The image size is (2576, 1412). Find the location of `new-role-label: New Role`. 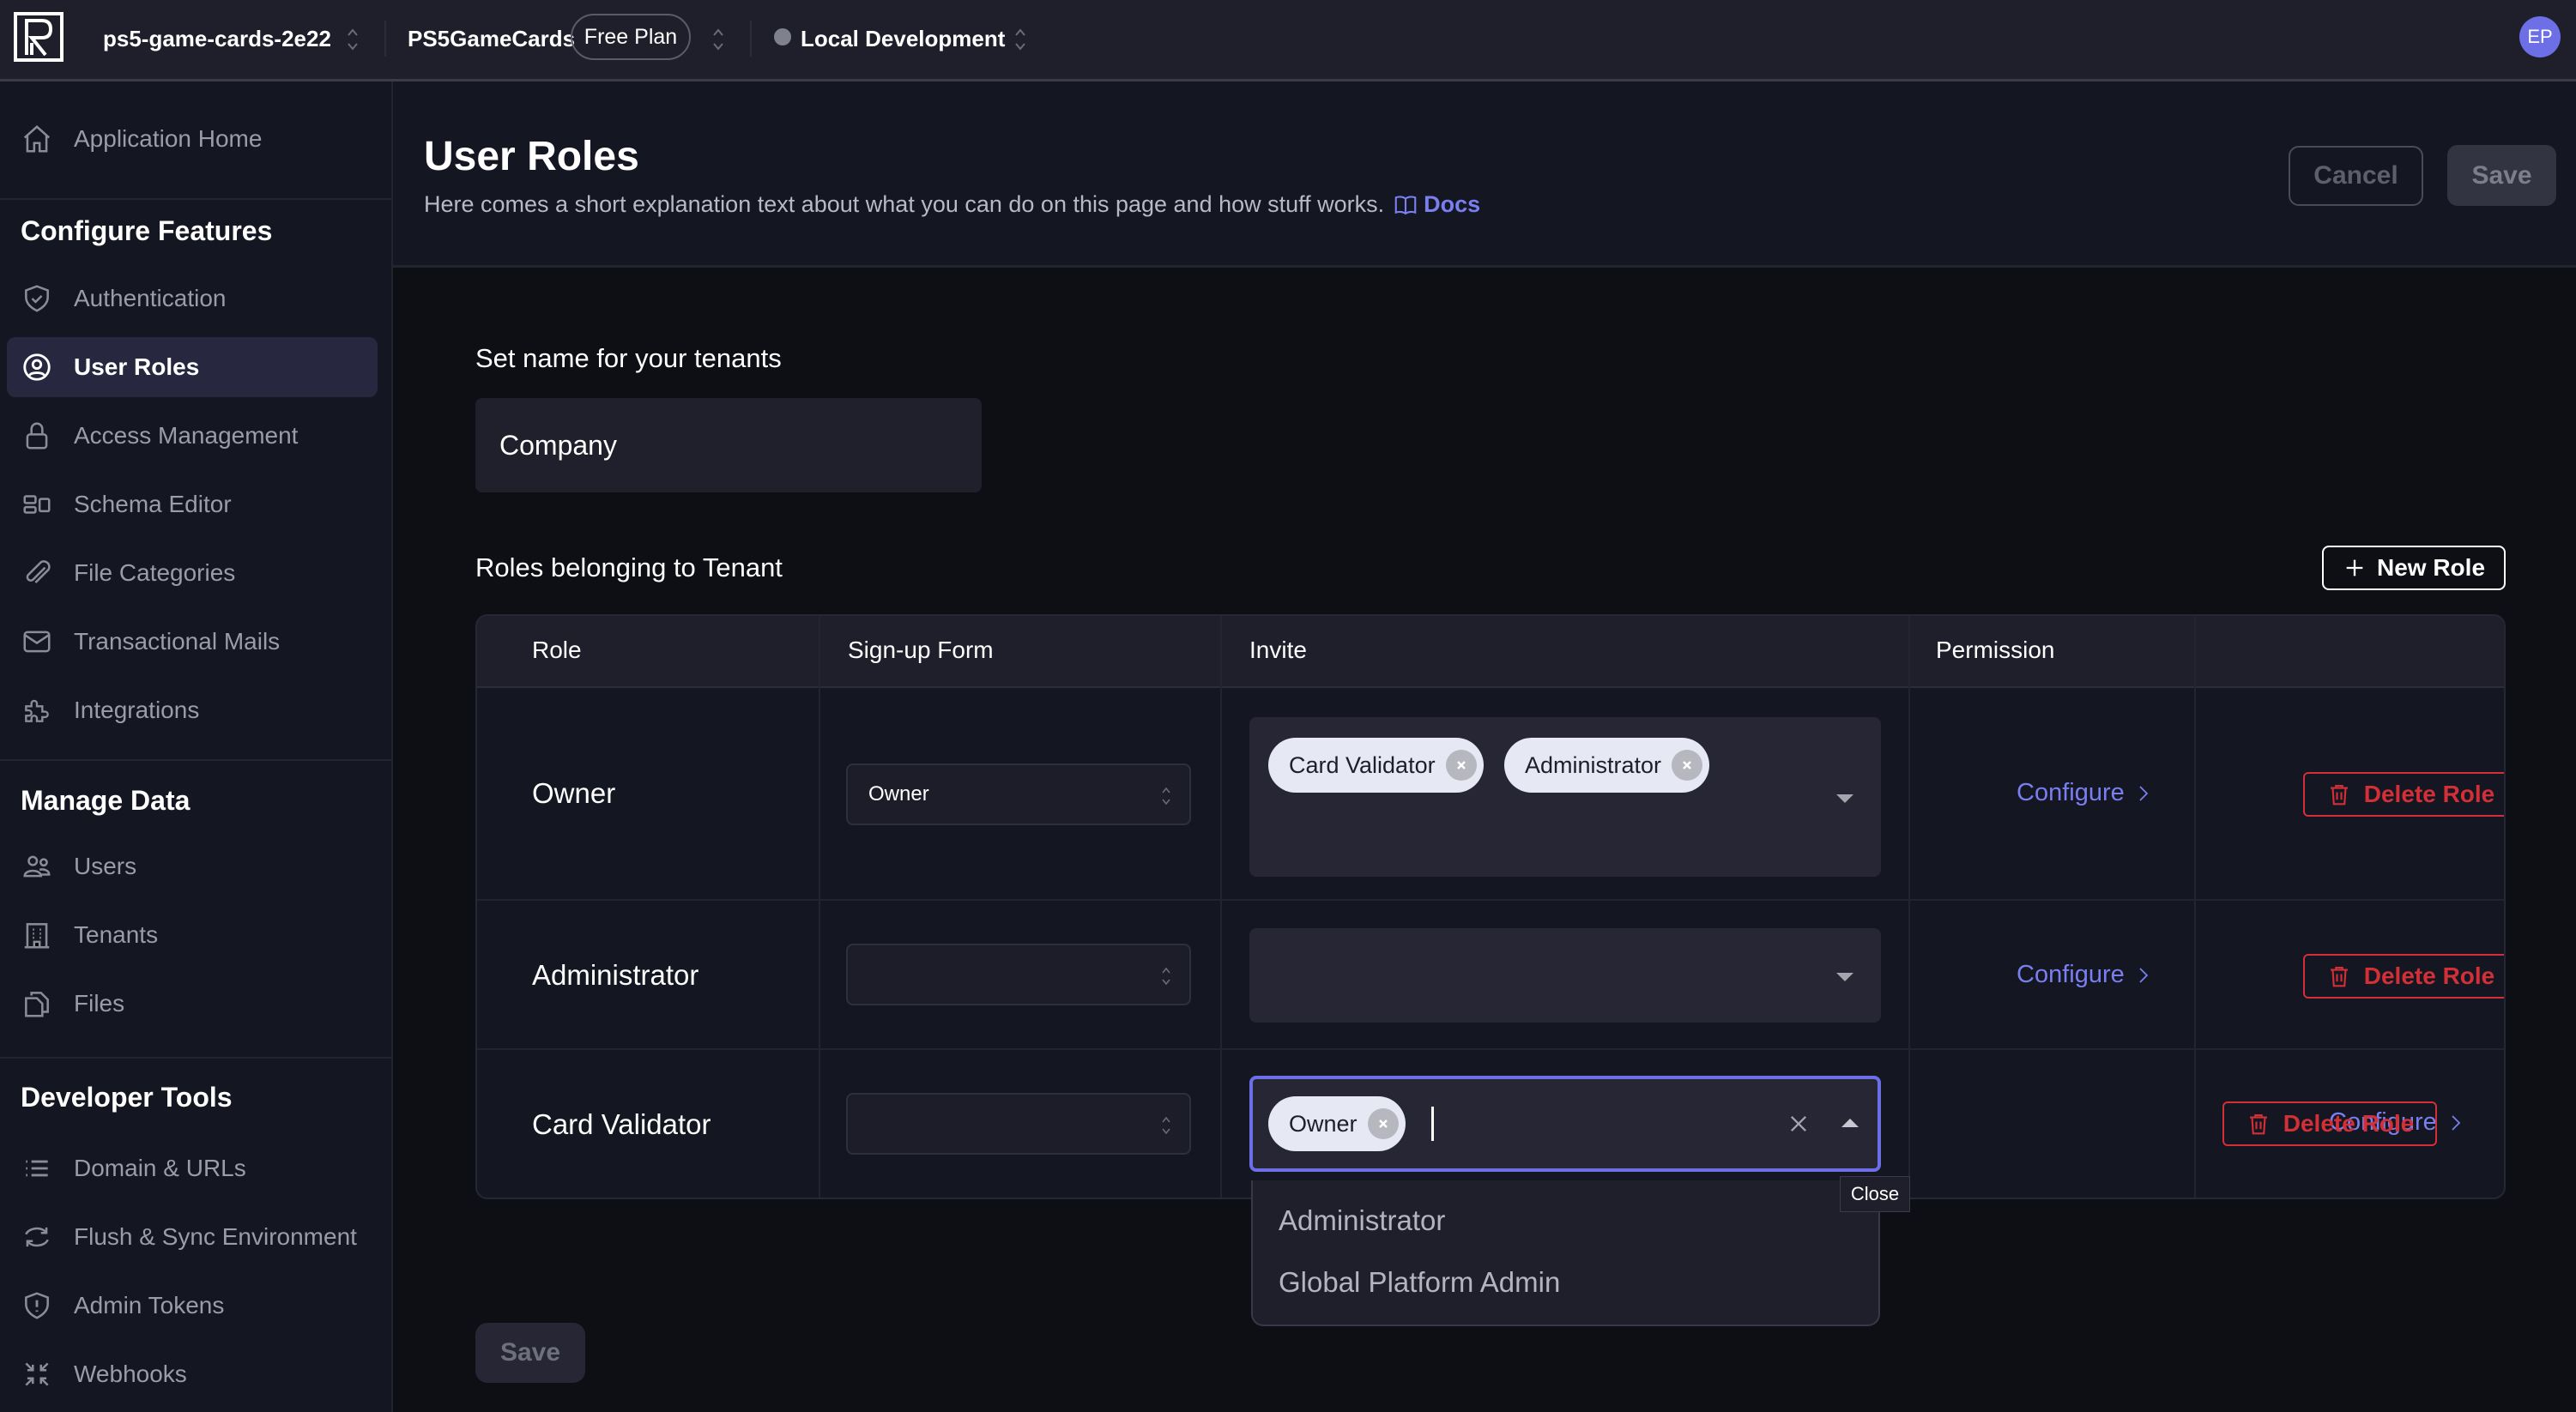

new-role-label: New Role is located at coordinates (2431, 567).